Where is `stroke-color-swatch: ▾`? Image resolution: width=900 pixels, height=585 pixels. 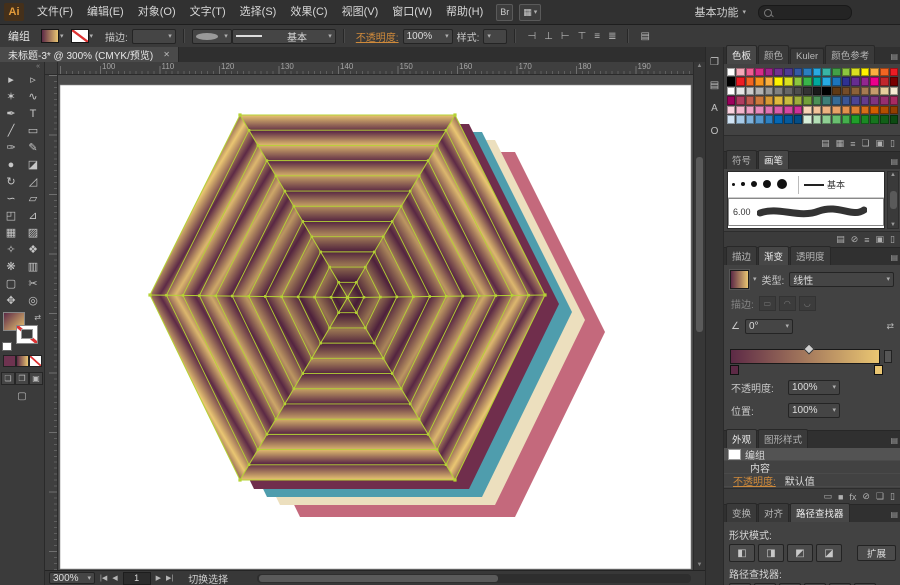 stroke-color-swatch: ▾ is located at coordinates (81, 36).